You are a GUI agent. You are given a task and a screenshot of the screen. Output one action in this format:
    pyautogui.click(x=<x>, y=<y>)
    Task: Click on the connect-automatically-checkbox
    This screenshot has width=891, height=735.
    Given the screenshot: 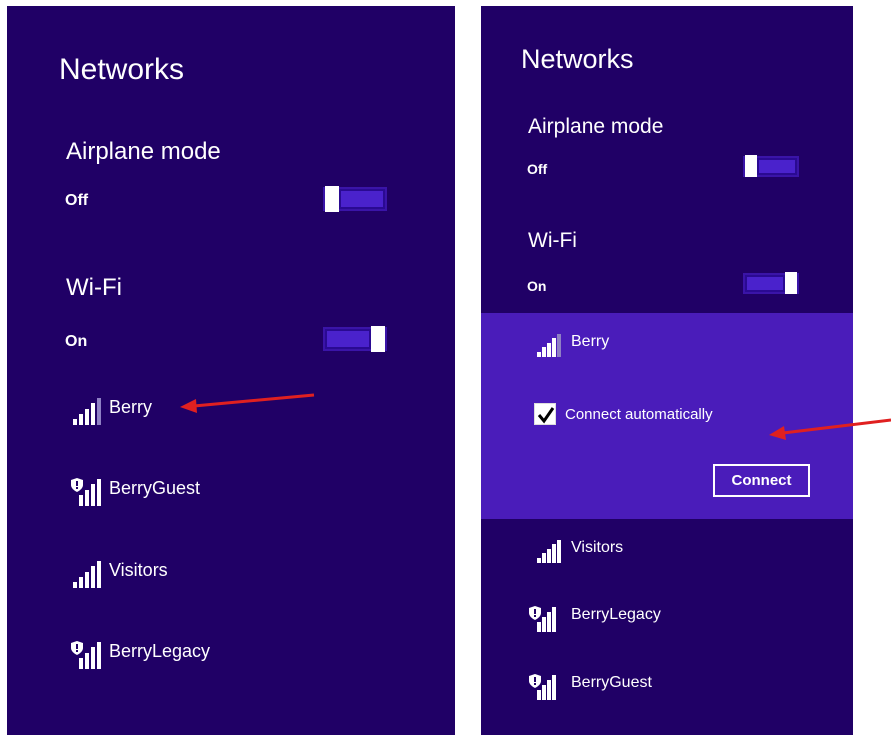 What is the action you would take?
    pyautogui.click(x=545, y=414)
    